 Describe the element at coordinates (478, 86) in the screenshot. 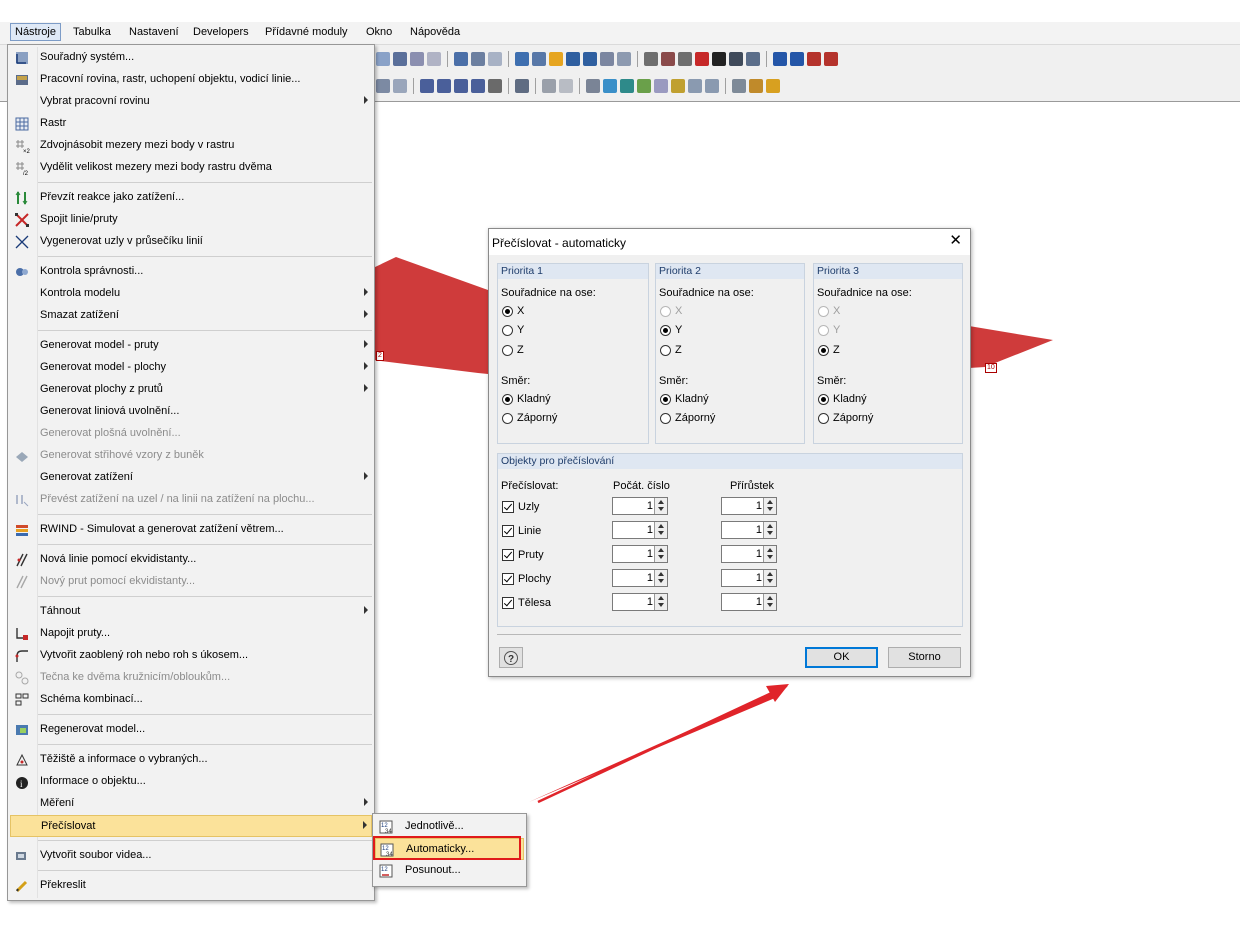

I see `axis-xyz-icon` at that location.